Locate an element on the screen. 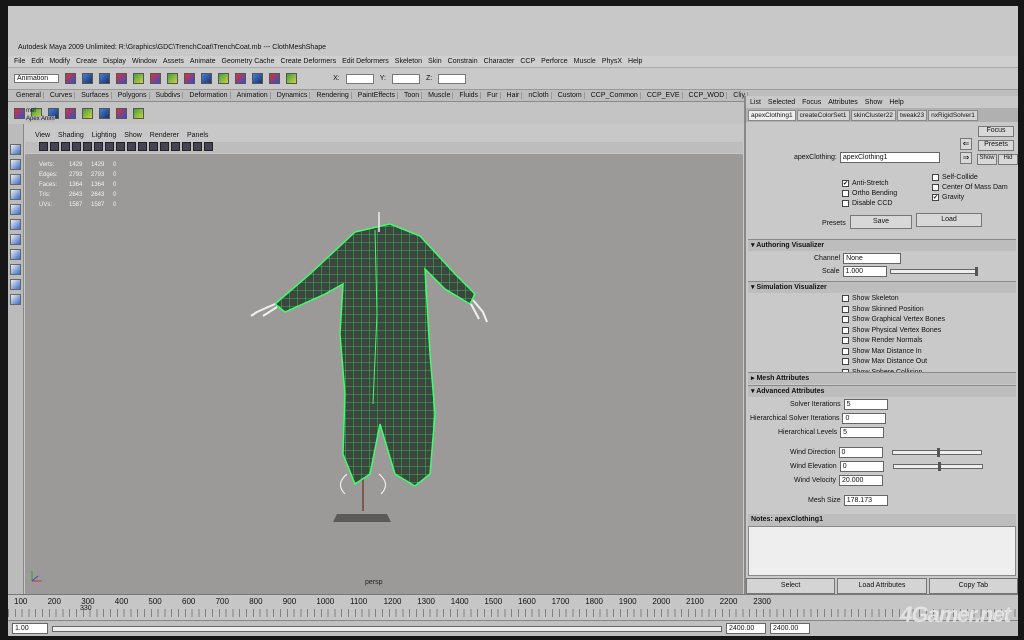 The width and height of the screenshot is (1024, 640). mode-selector: Animation is located at coordinates (37, 78).